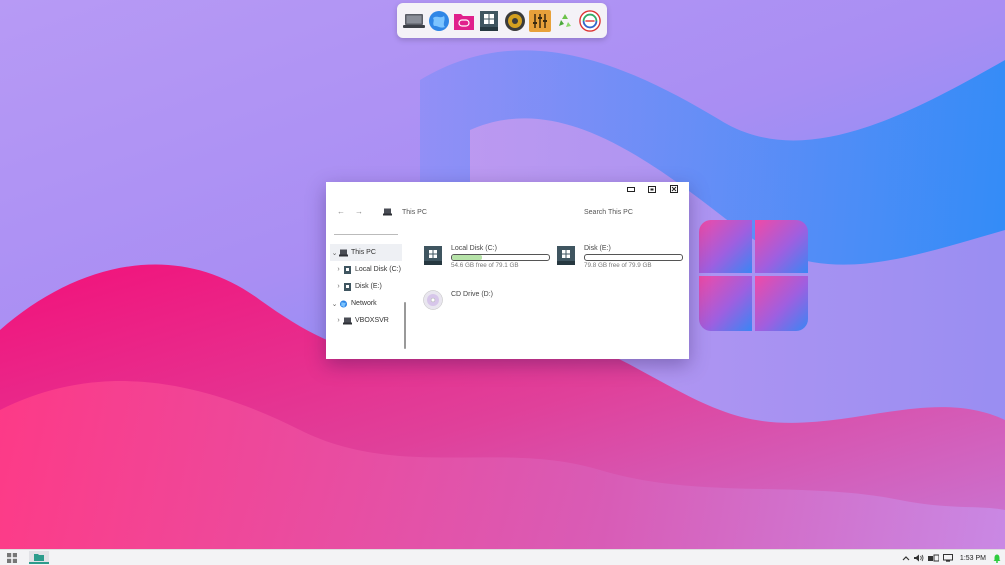 Image resolution: width=1005 pixels, height=565 pixels. Describe the element at coordinates (485, 265) in the screenshot. I see `drive-free-space: 54.6 GB free of 79.1 GB` at that location.